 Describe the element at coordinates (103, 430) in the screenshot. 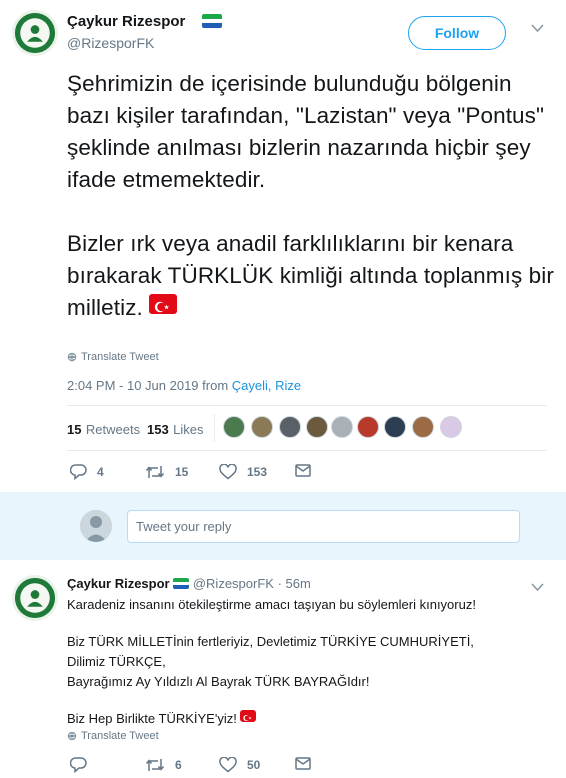

I see `retweets-stat: 15 Retweets` at that location.